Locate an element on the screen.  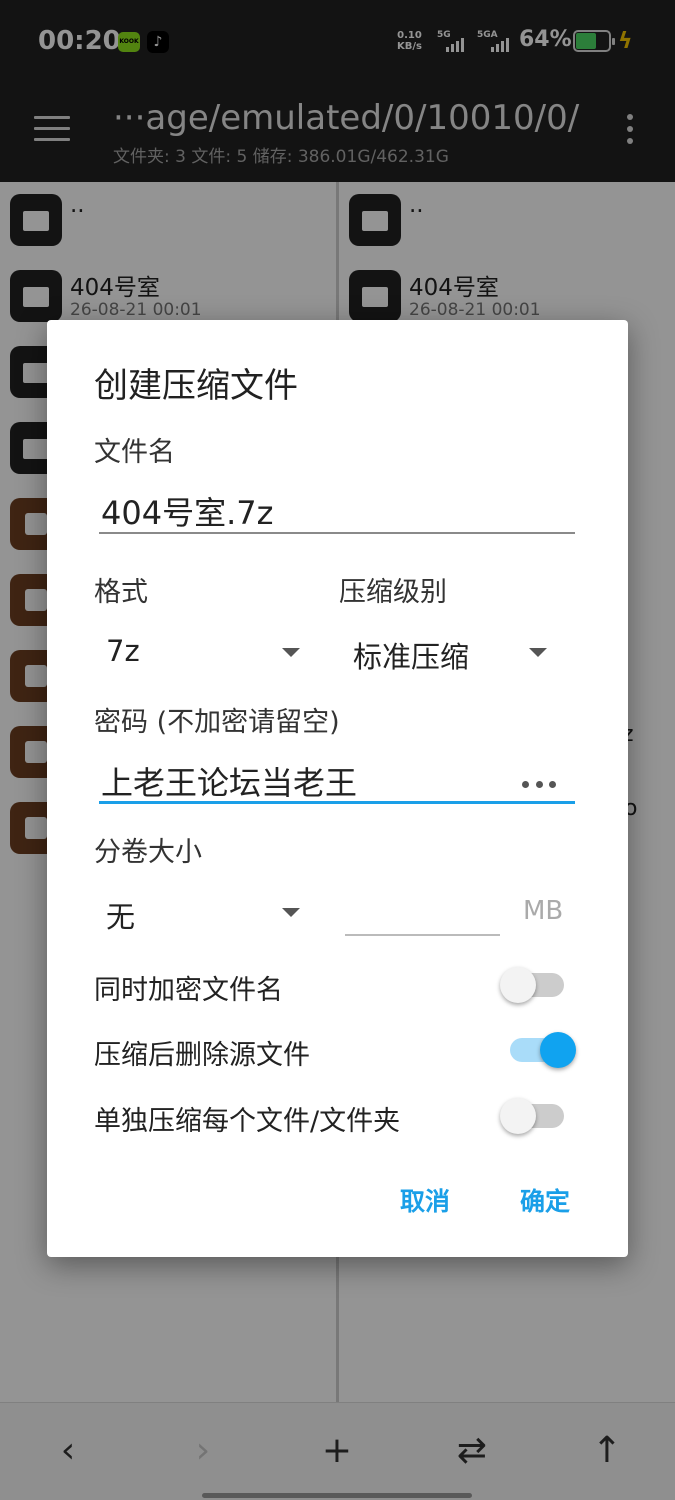
encrypt-filenames-label: 同时加密文件名 is located at coordinates (188, 990).